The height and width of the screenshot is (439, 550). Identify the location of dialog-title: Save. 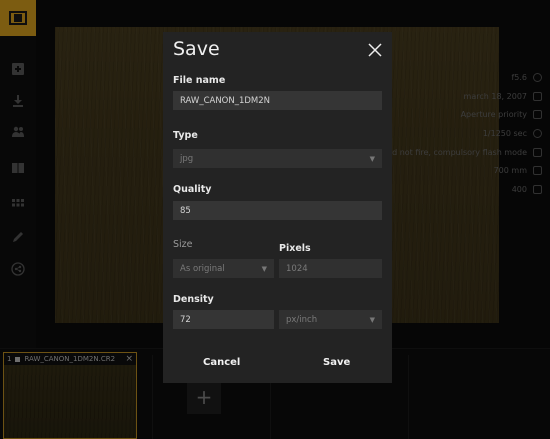
(196, 49).